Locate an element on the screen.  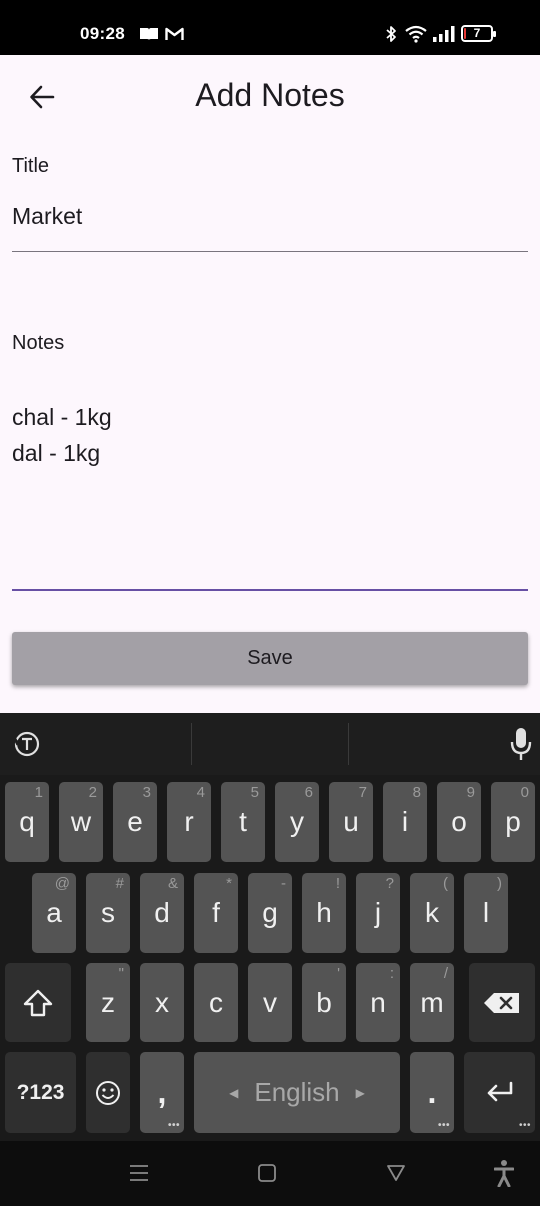
save-button: Save is located at coordinates (270, 658).